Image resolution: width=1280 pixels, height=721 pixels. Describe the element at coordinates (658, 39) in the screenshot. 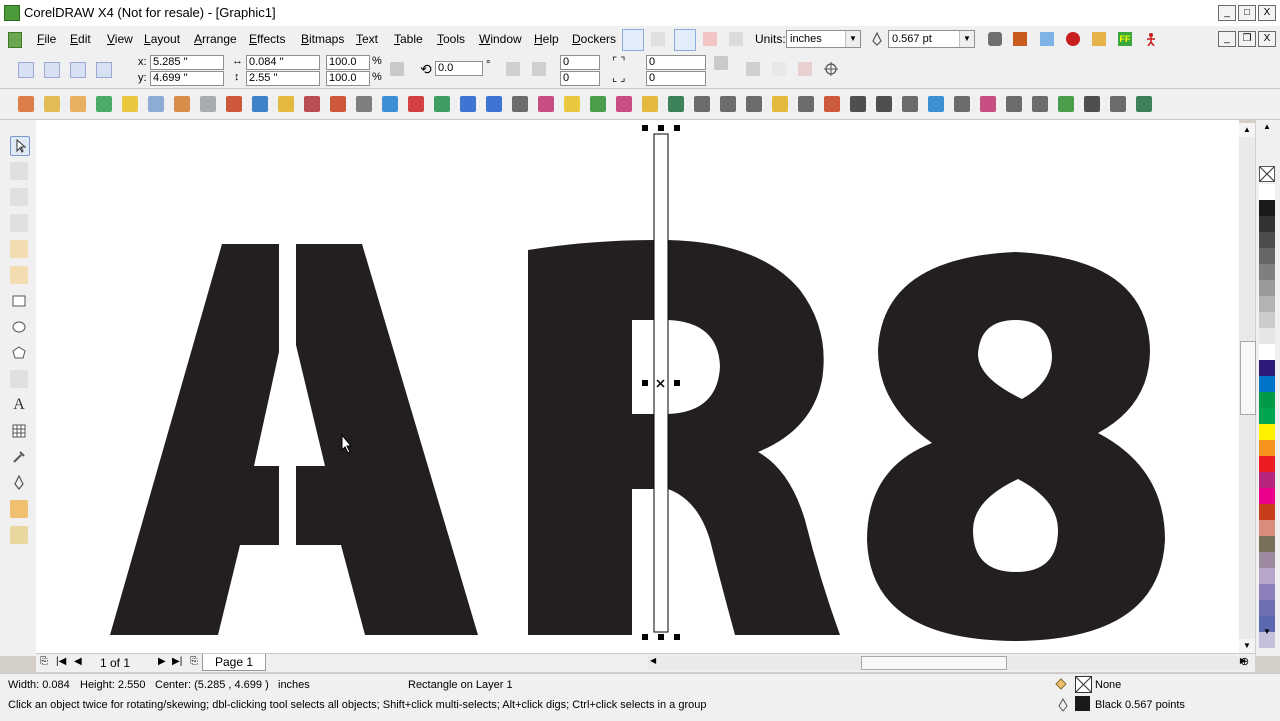

I see `snap-guidelines-icon` at that location.